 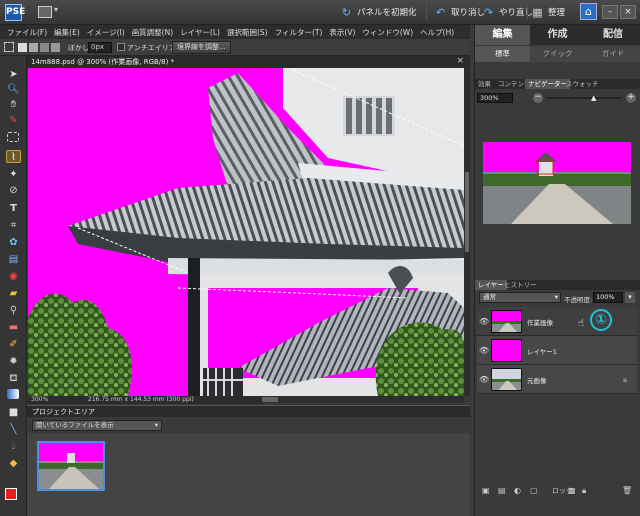 What do you see at coordinates (44, 47) in the screenshot?
I see `subtract-selection-icon` at bounding box center [44, 47].